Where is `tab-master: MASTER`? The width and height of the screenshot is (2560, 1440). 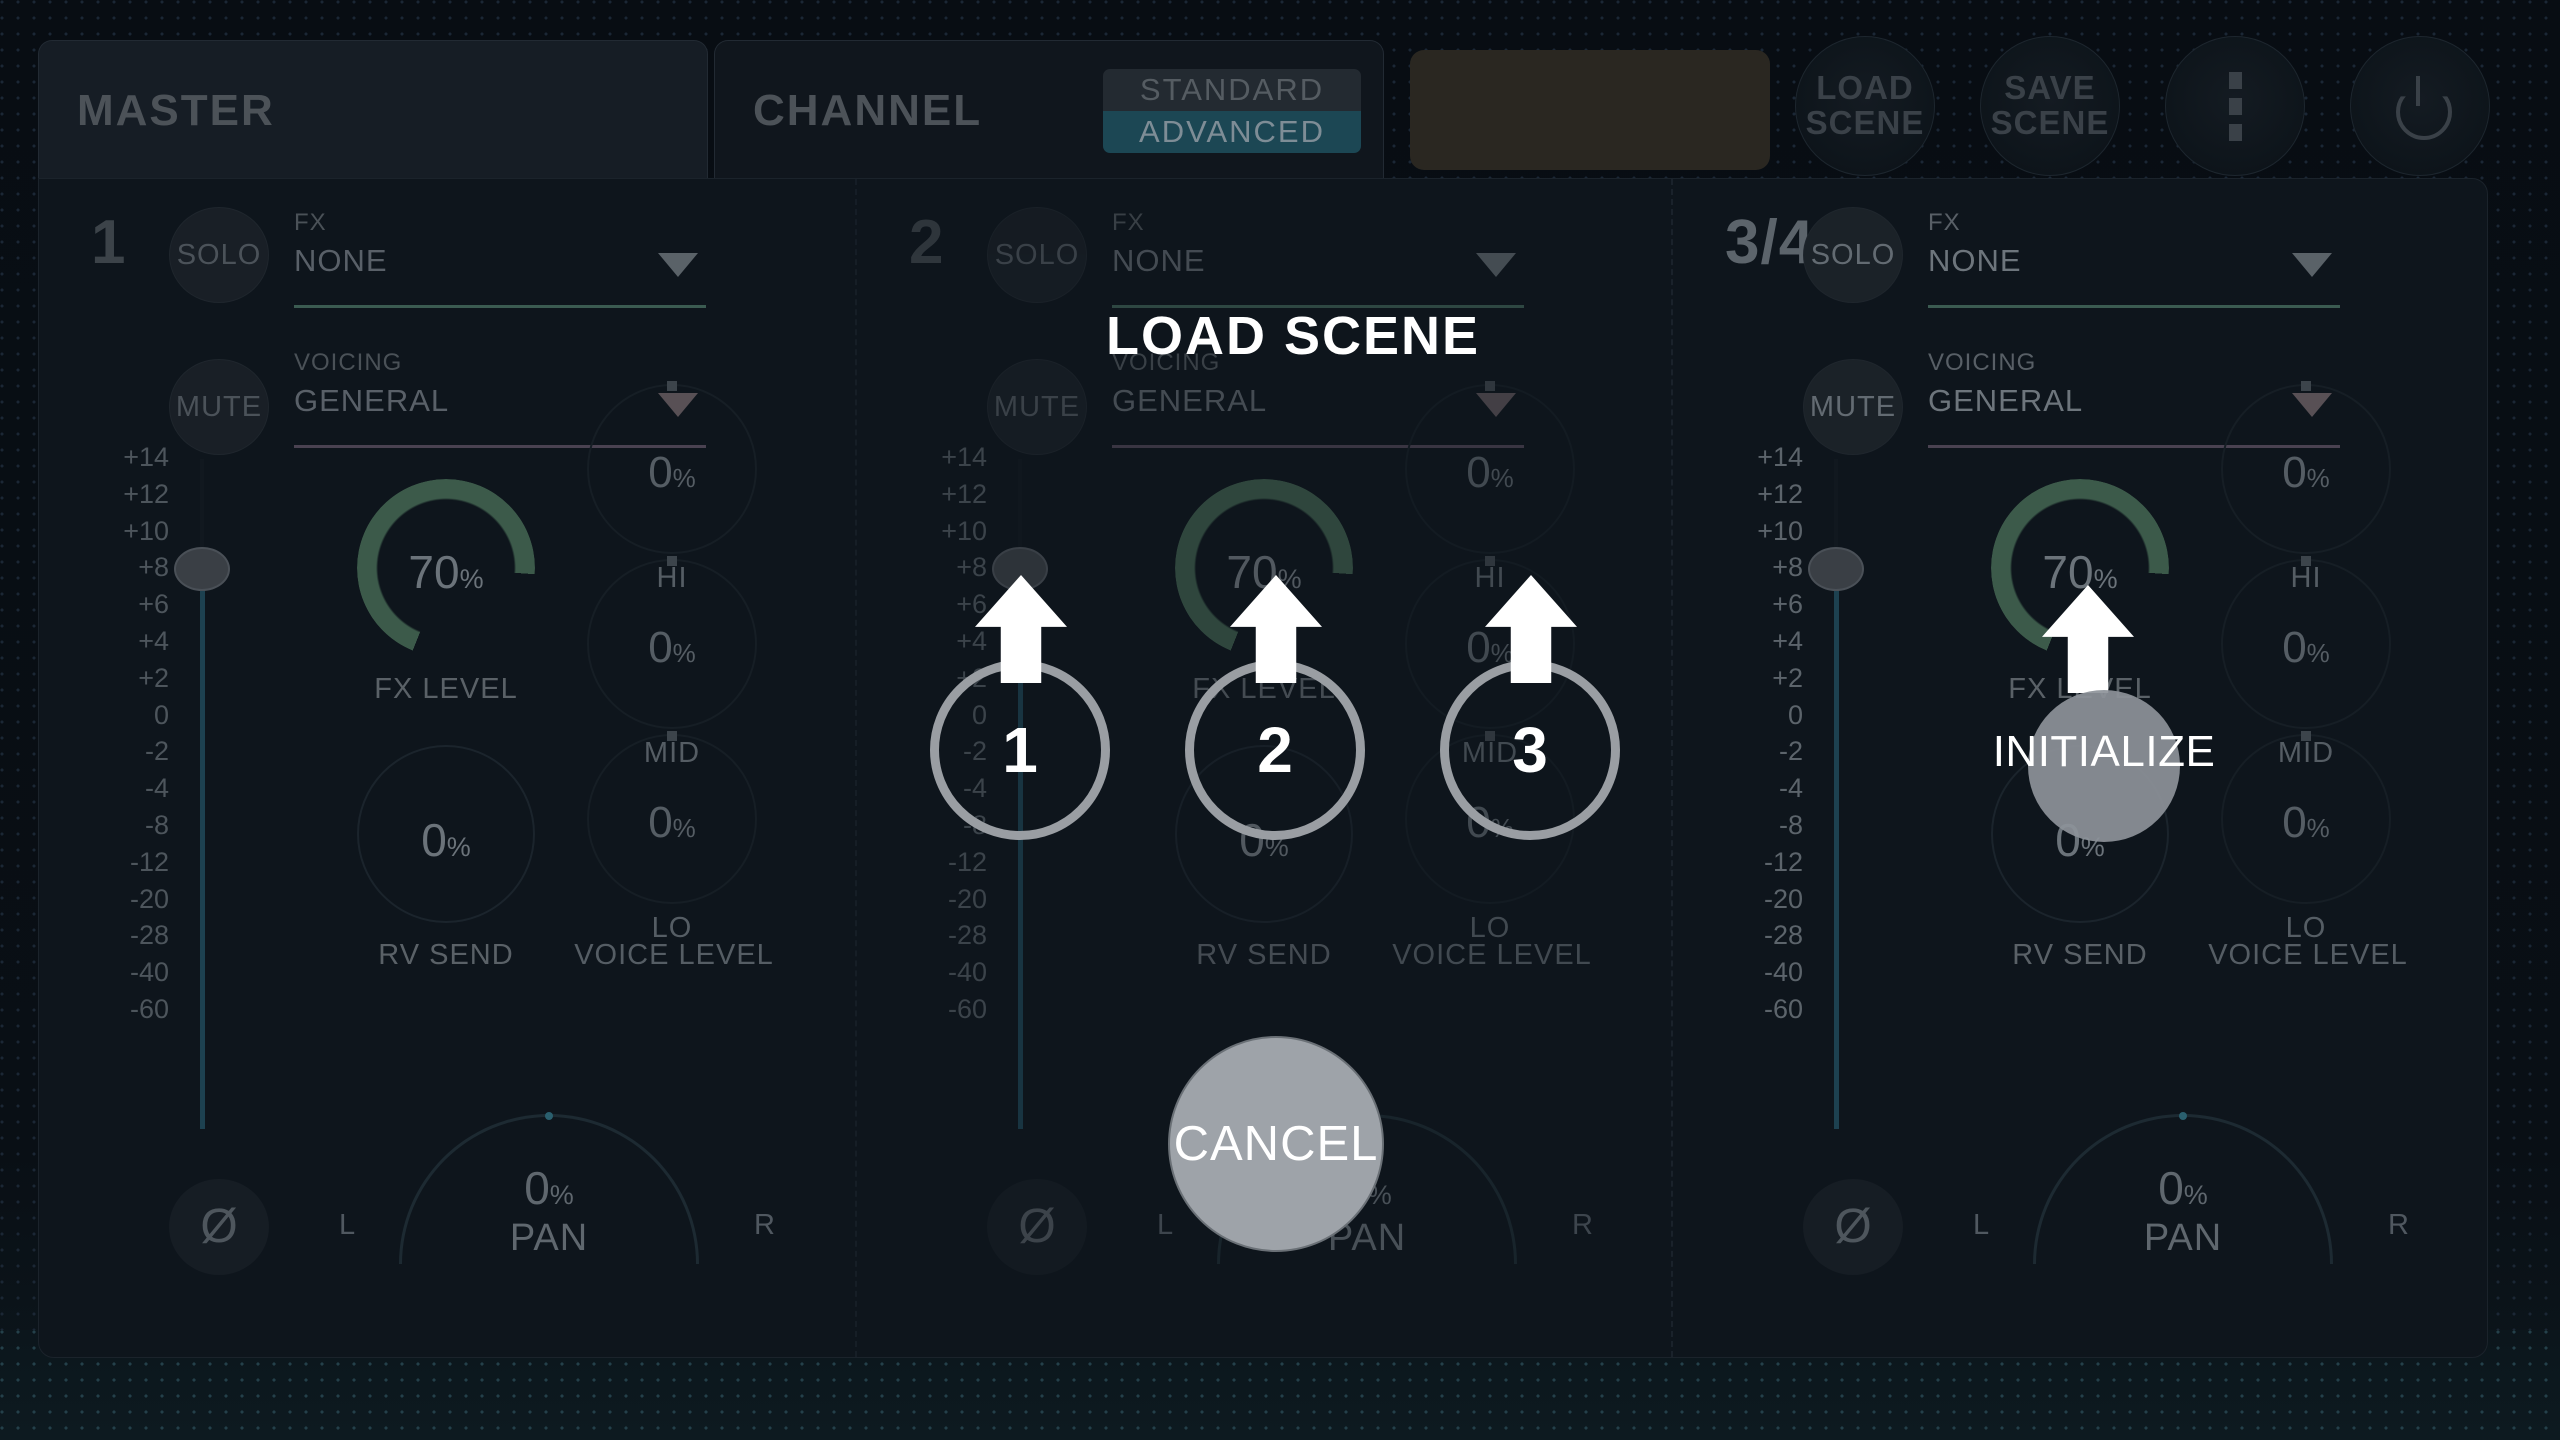 tab-master: MASTER is located at coordinates (373, 110).